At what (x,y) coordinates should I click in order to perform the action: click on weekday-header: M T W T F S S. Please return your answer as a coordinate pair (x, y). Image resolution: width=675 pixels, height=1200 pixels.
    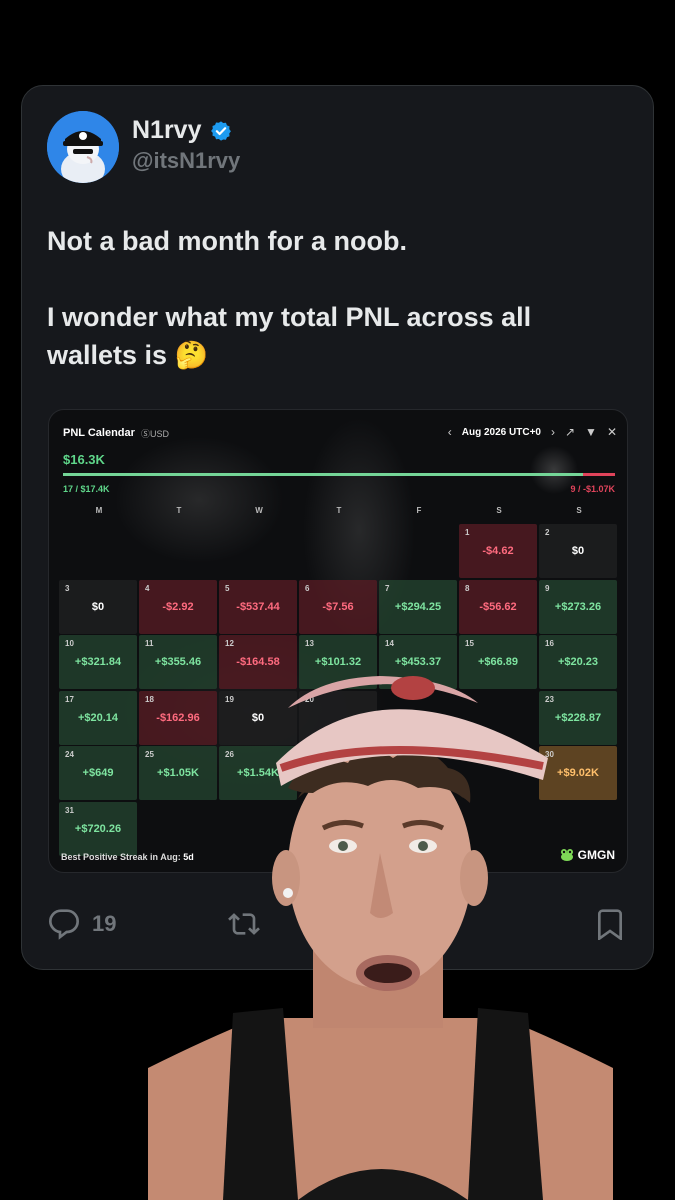
    Looking at the image, I should click on (339, 510).